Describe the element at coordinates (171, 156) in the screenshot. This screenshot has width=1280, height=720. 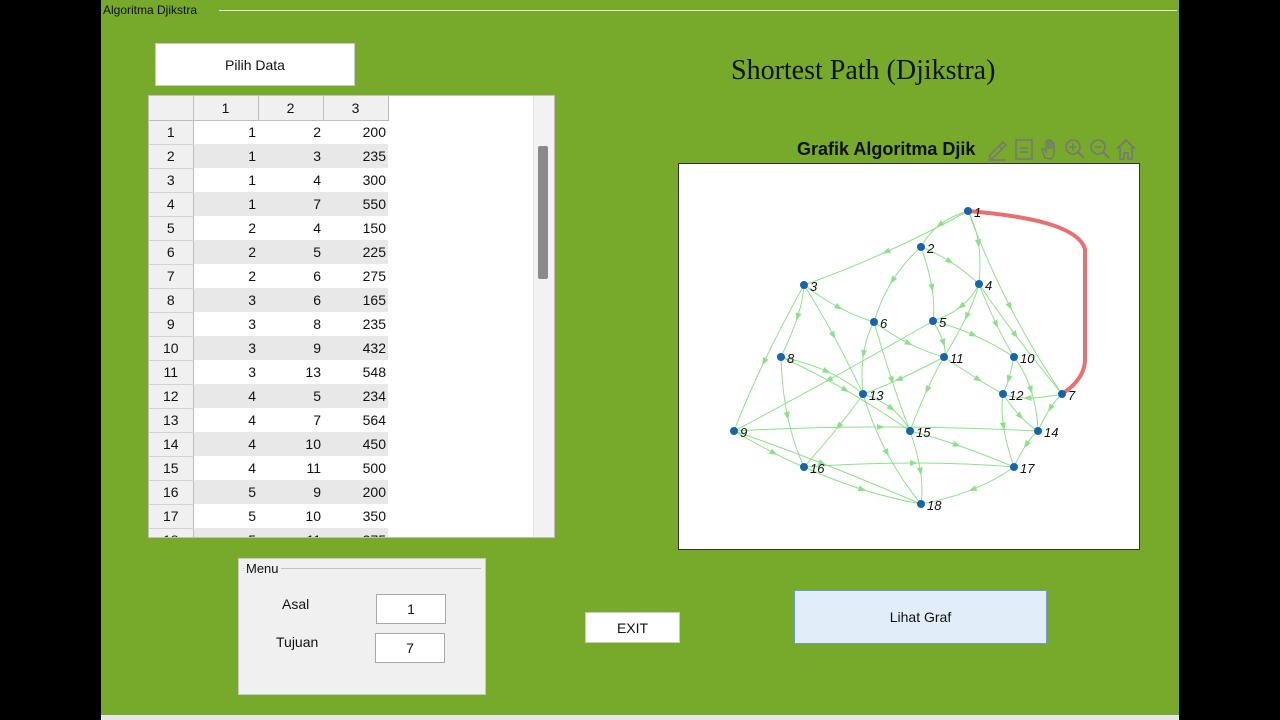
I see `row-header: 2` at that location.